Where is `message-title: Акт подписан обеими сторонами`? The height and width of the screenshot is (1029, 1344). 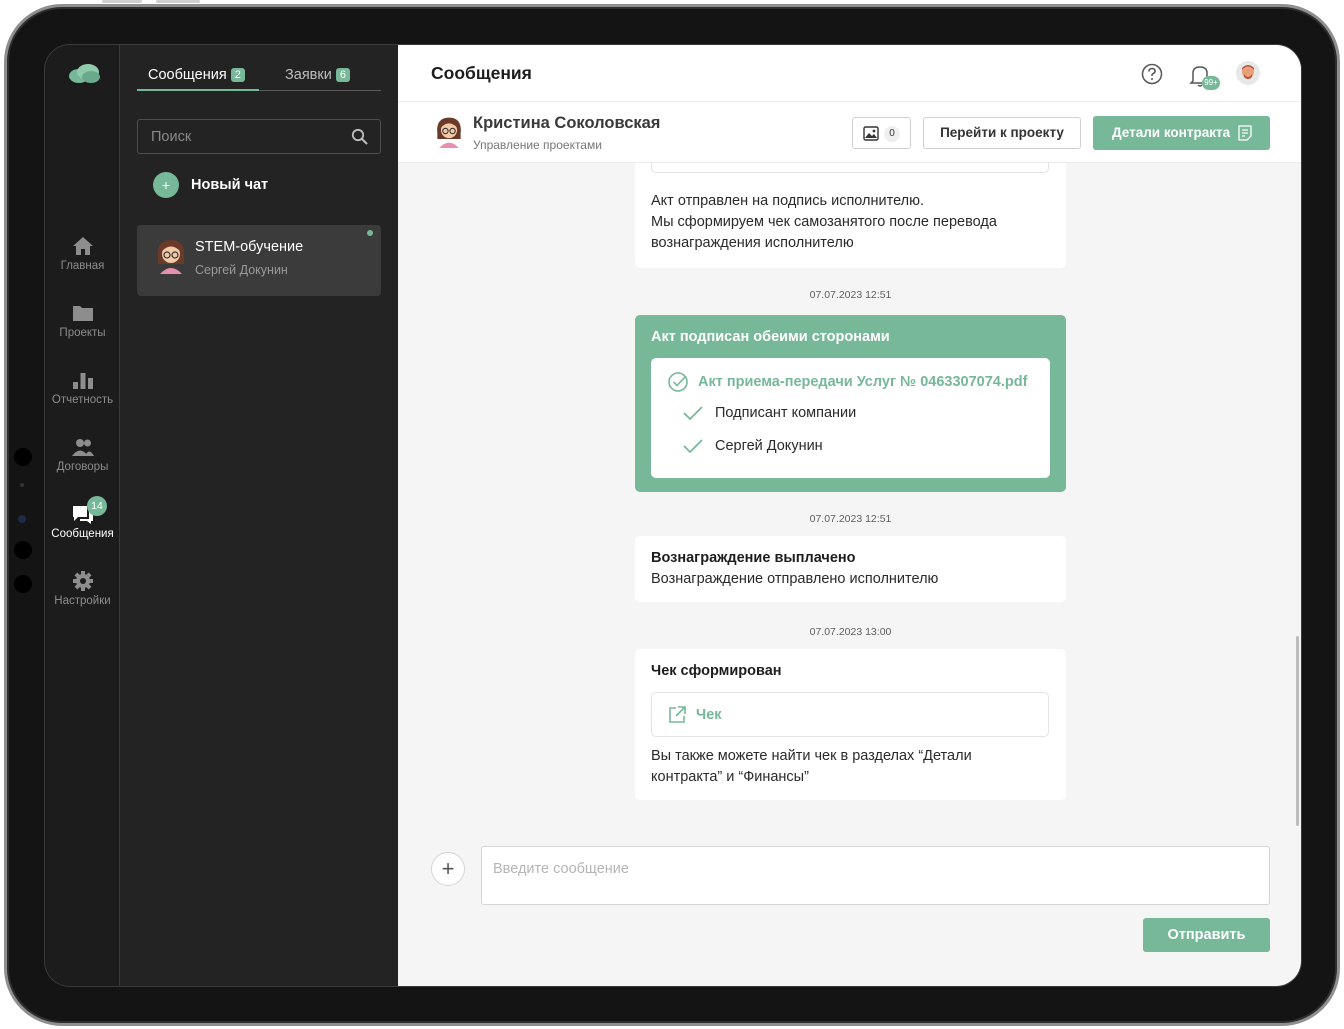 message-title: Акт подписан обеими сторонами is located at coordinates (770, 337).